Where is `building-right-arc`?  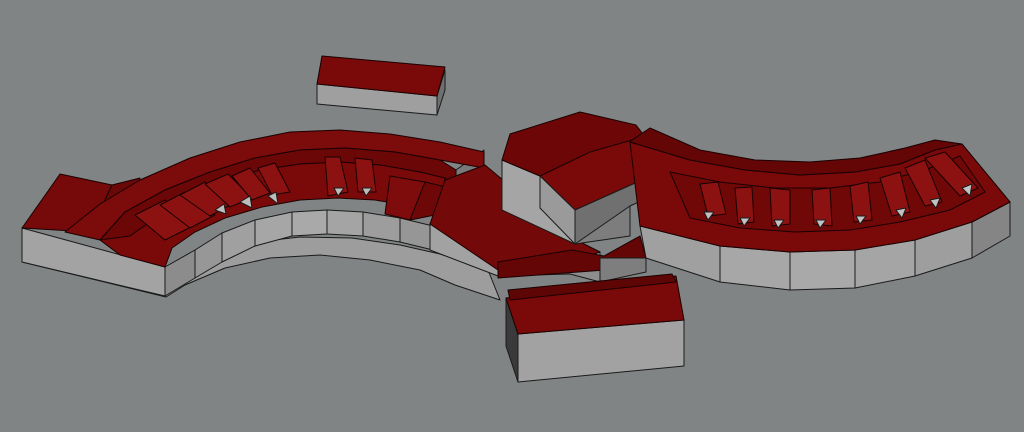 building-right-arc is located at coordinates (820, 209).